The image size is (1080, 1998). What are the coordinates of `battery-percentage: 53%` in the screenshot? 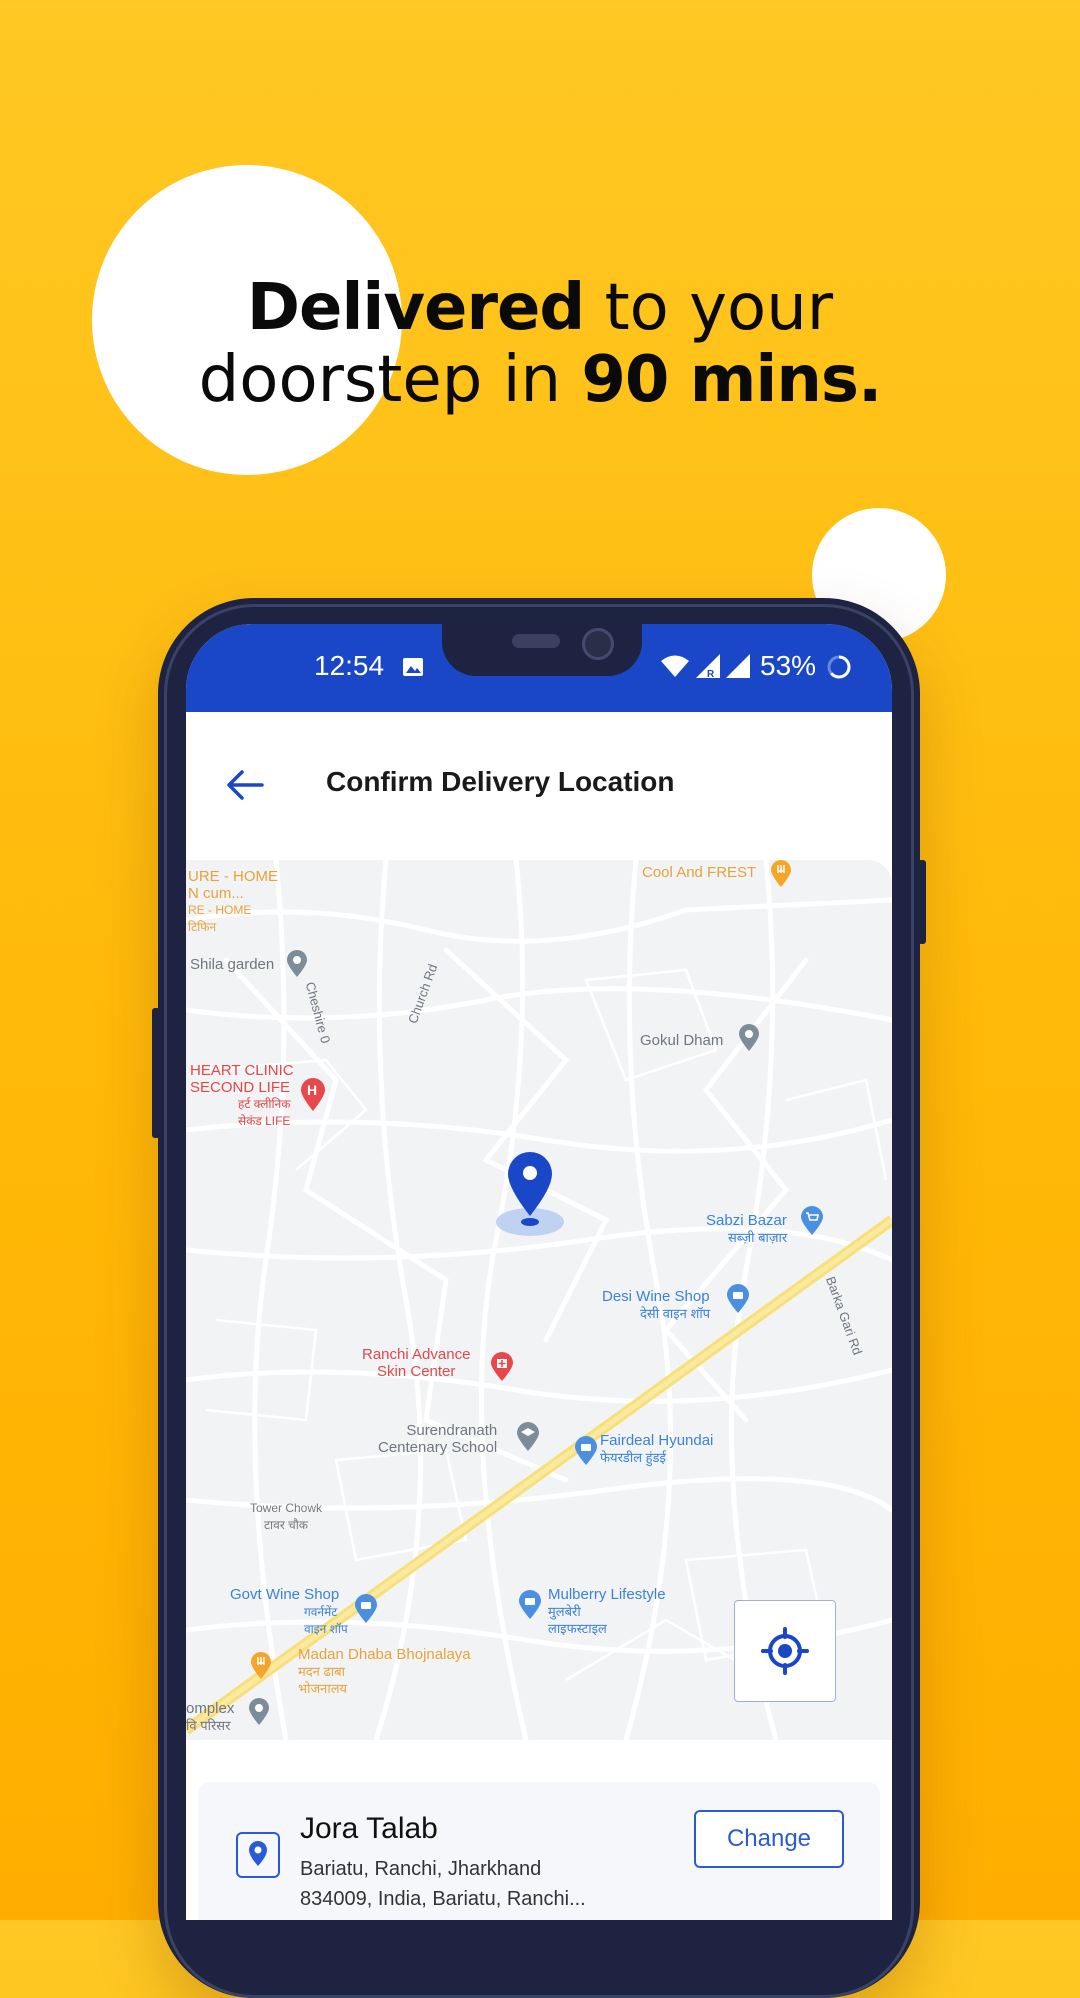 It's located at (788, 665).